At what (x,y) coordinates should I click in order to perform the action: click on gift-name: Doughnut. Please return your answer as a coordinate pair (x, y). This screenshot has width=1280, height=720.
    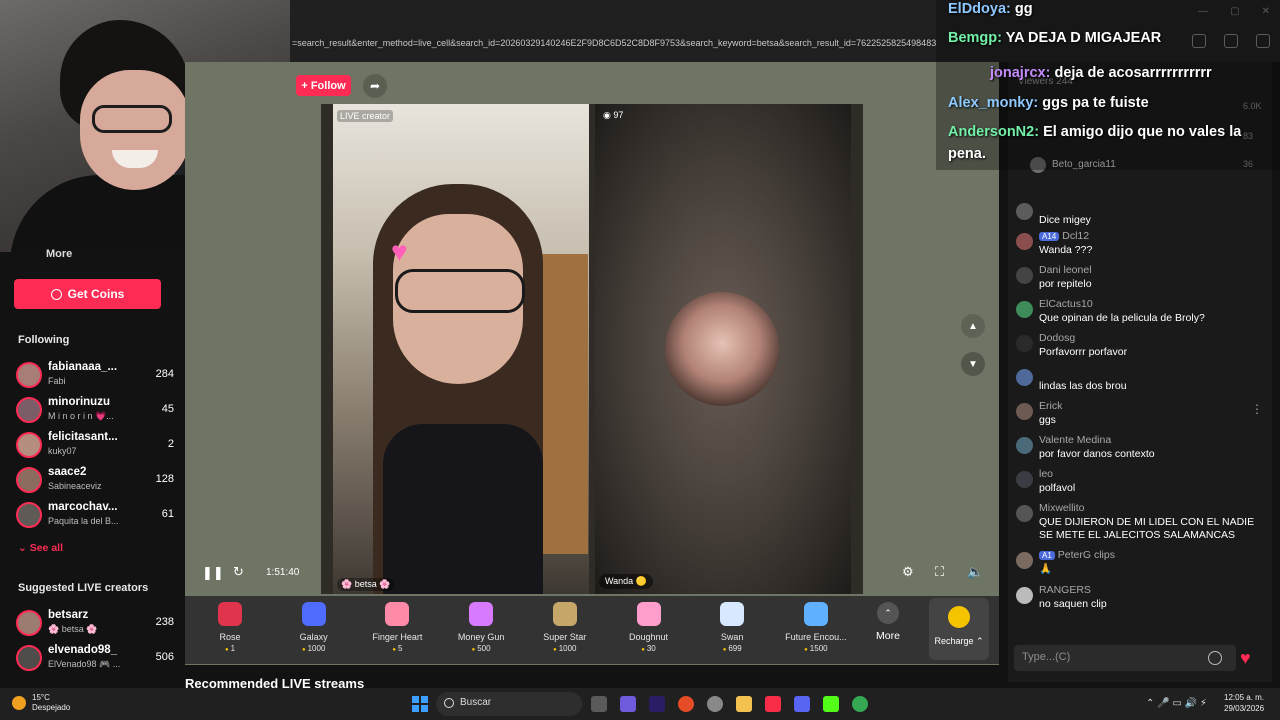
    Looking at the image, I should click on (648, 637).